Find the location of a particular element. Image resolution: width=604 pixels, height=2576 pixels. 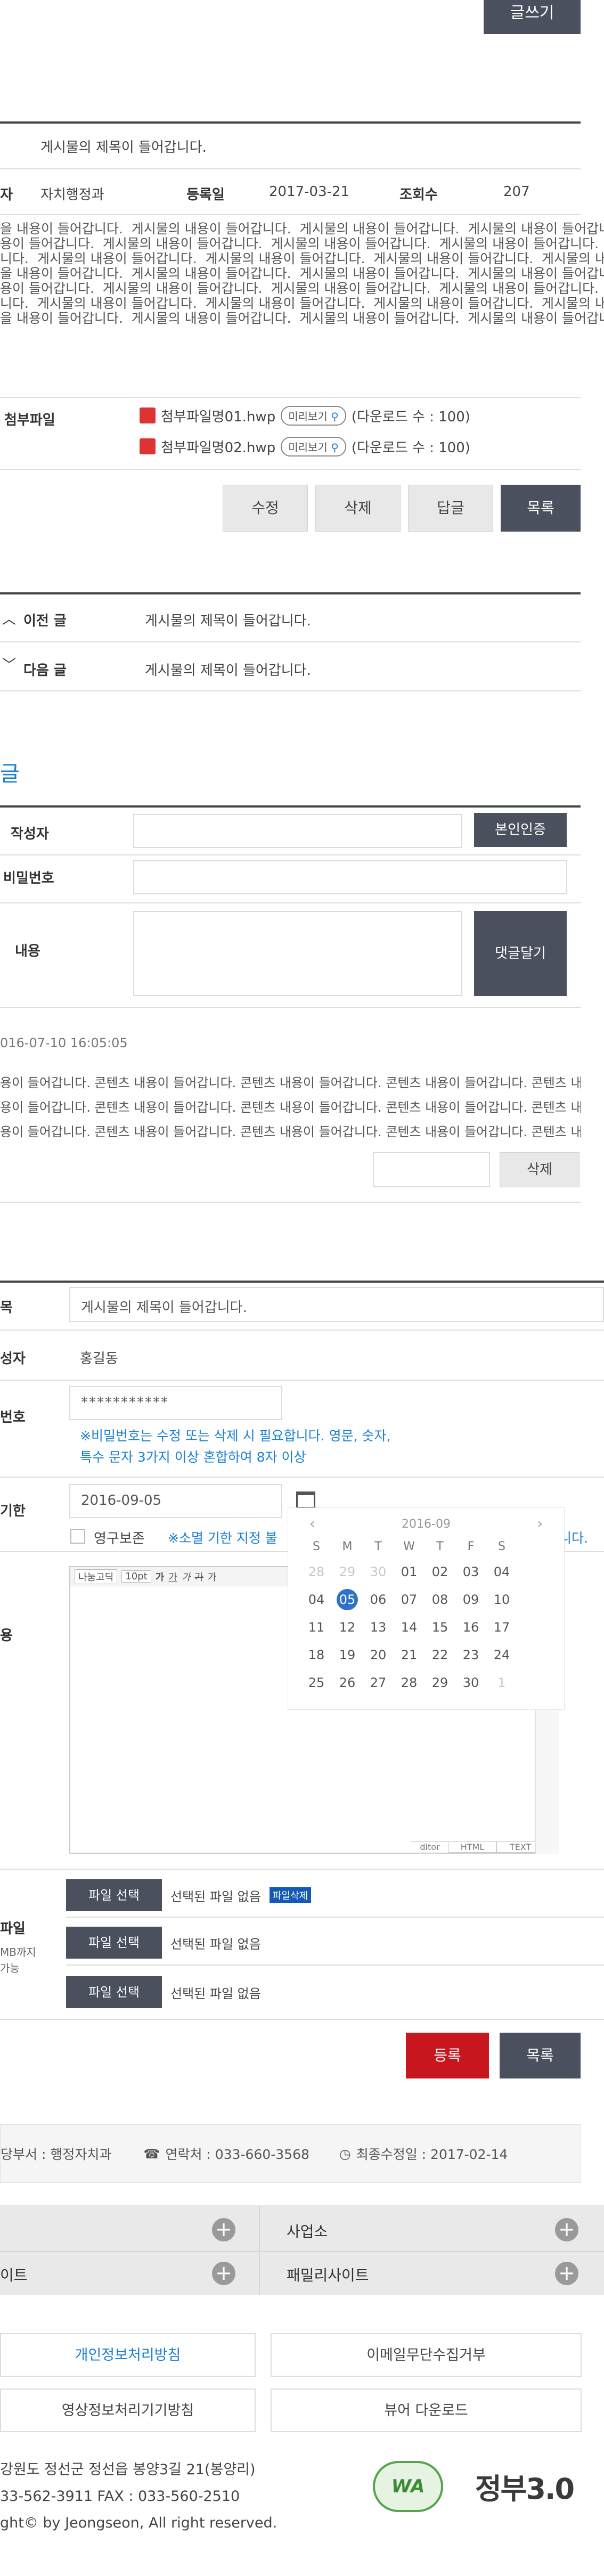

weekday-label: T is located at coordinates (378, 1546).